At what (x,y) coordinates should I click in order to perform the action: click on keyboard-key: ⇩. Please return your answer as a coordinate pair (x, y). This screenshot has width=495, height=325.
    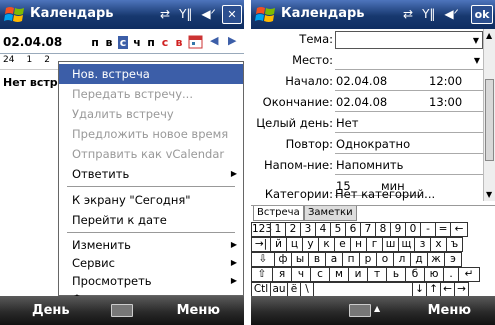
    Looking at the image, I should click on (263, 259).